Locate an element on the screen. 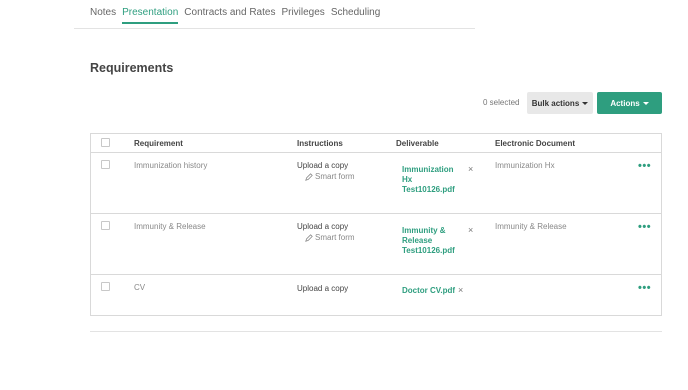  selected-count: 0 selected is located at coordinates (501, 102).